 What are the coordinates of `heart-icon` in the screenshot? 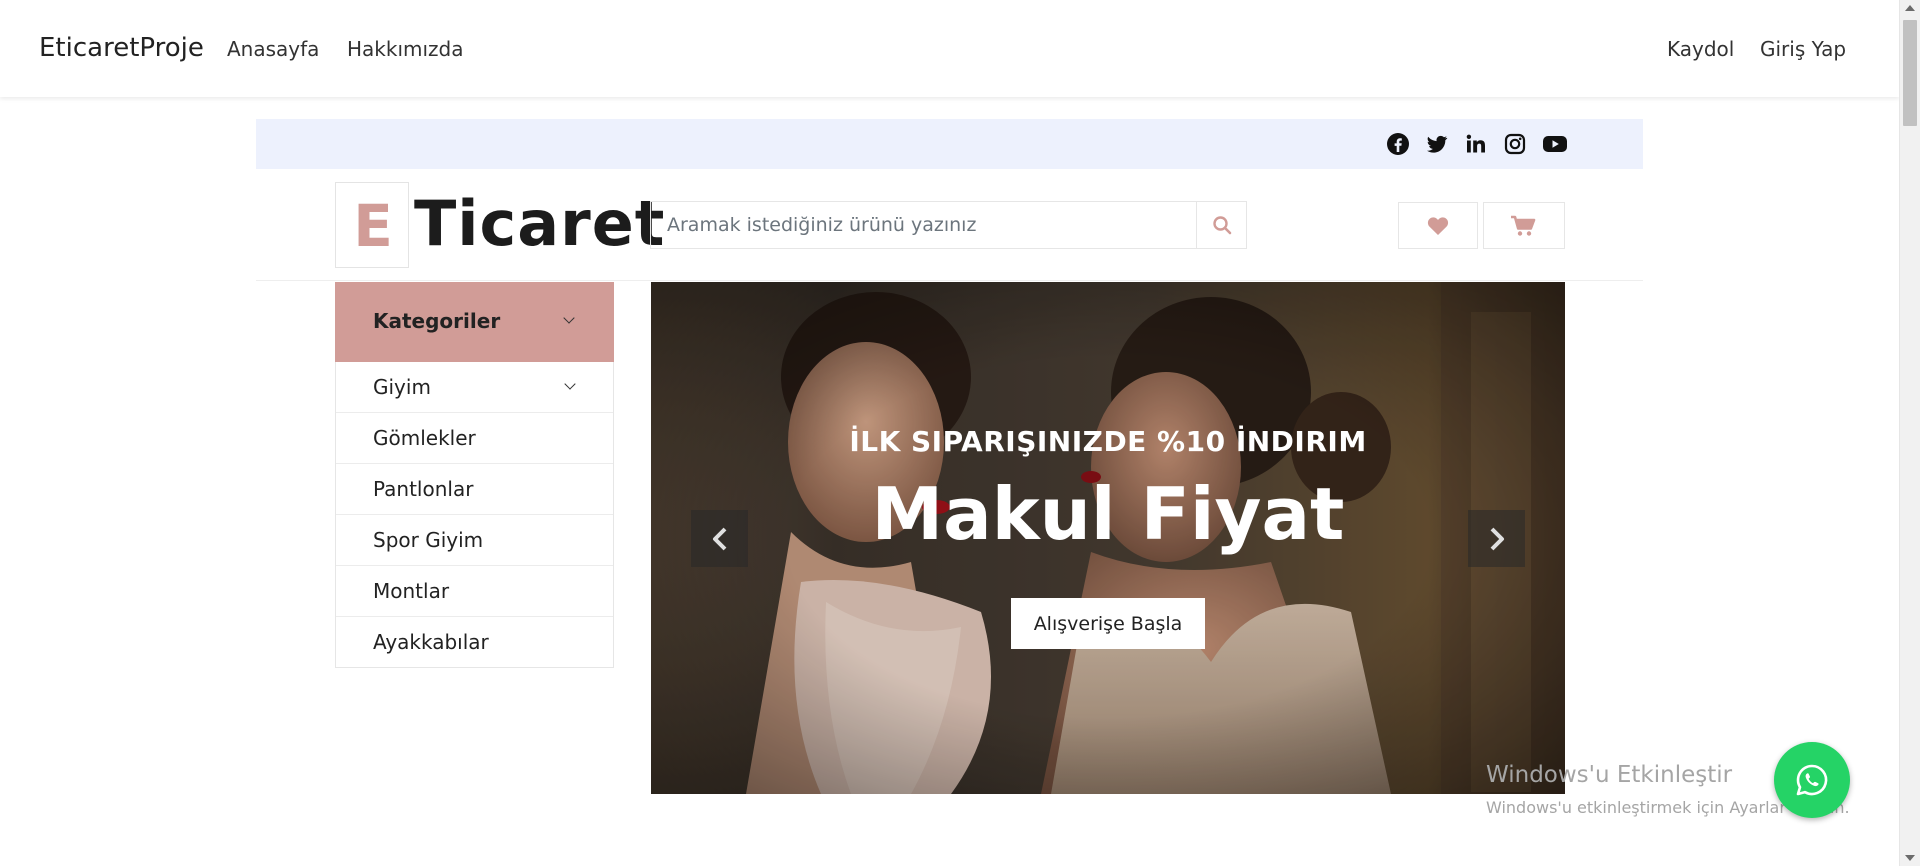 It's located at (1438, 225).